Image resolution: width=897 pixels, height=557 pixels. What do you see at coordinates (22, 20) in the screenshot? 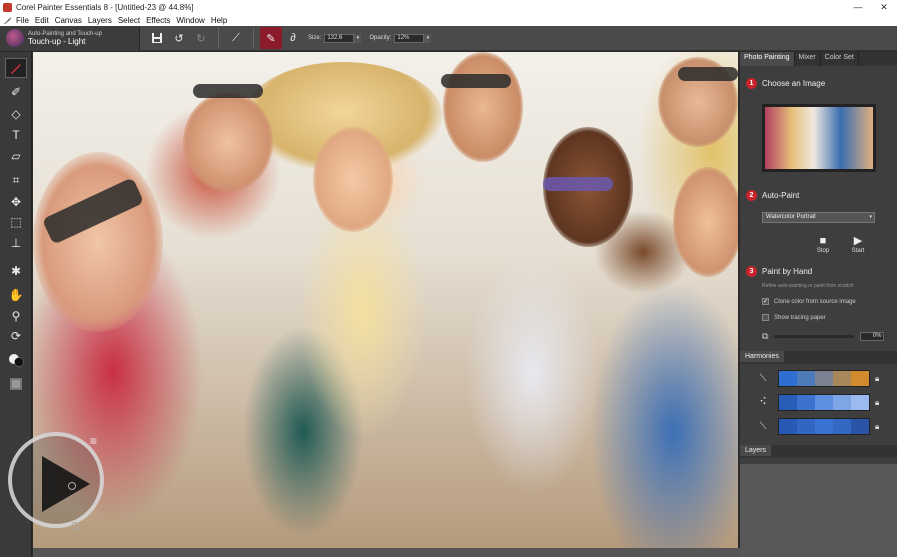
I see `menu-file: File` at bounding box center [22, 20].